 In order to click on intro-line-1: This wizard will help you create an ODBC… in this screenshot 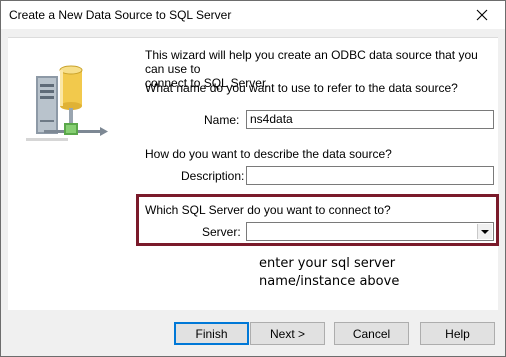, I will do `click(311, 62)`.